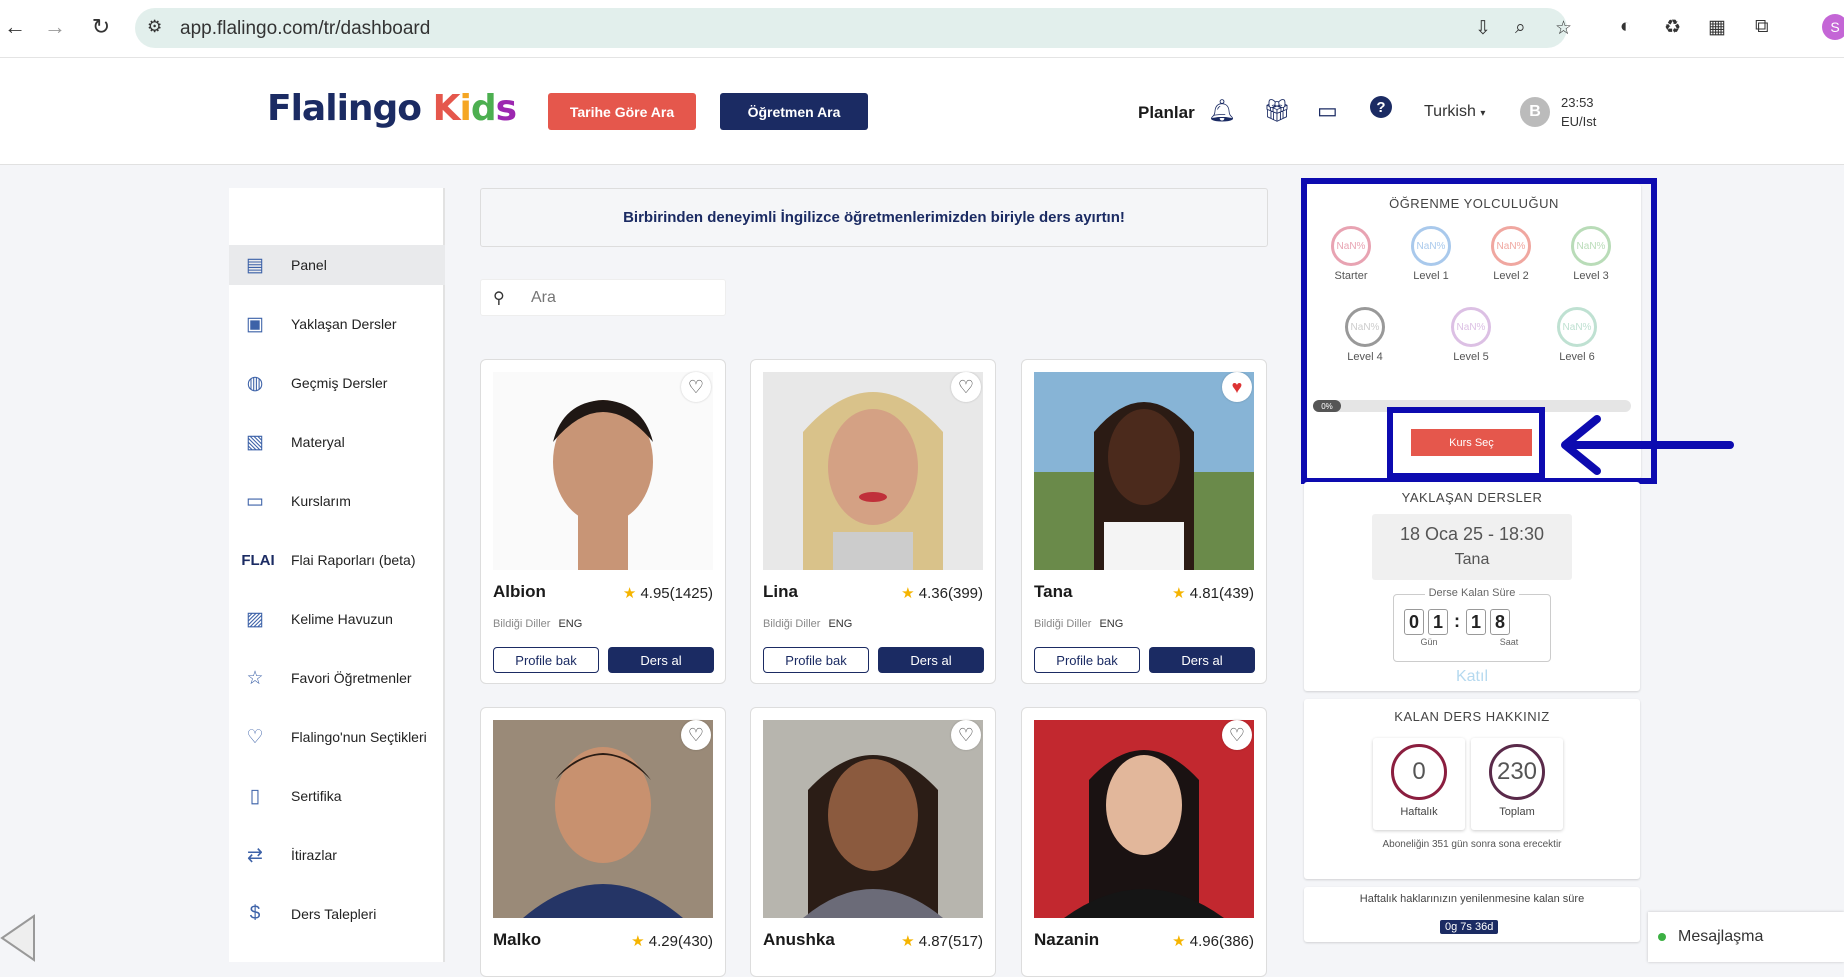 The height and width of the screenshot is (977, 1844). Describe the element at coordinates (621, 298) in the screenshot. I see `search-input` at that location.